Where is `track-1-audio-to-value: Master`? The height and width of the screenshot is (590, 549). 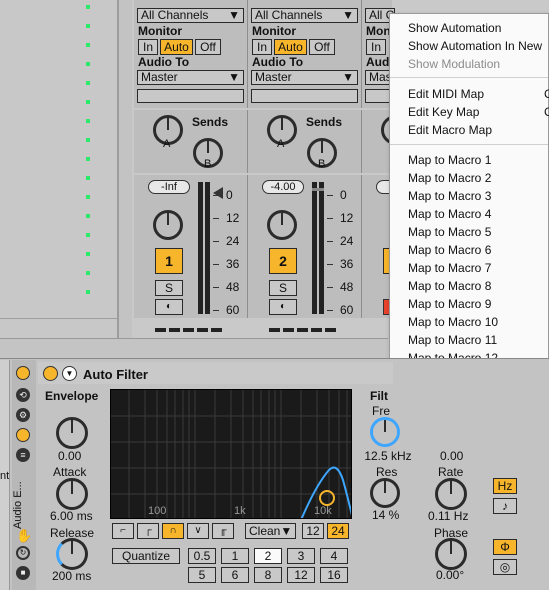 track-1-audio-to-value: Master is located at coordinates (159, 77).